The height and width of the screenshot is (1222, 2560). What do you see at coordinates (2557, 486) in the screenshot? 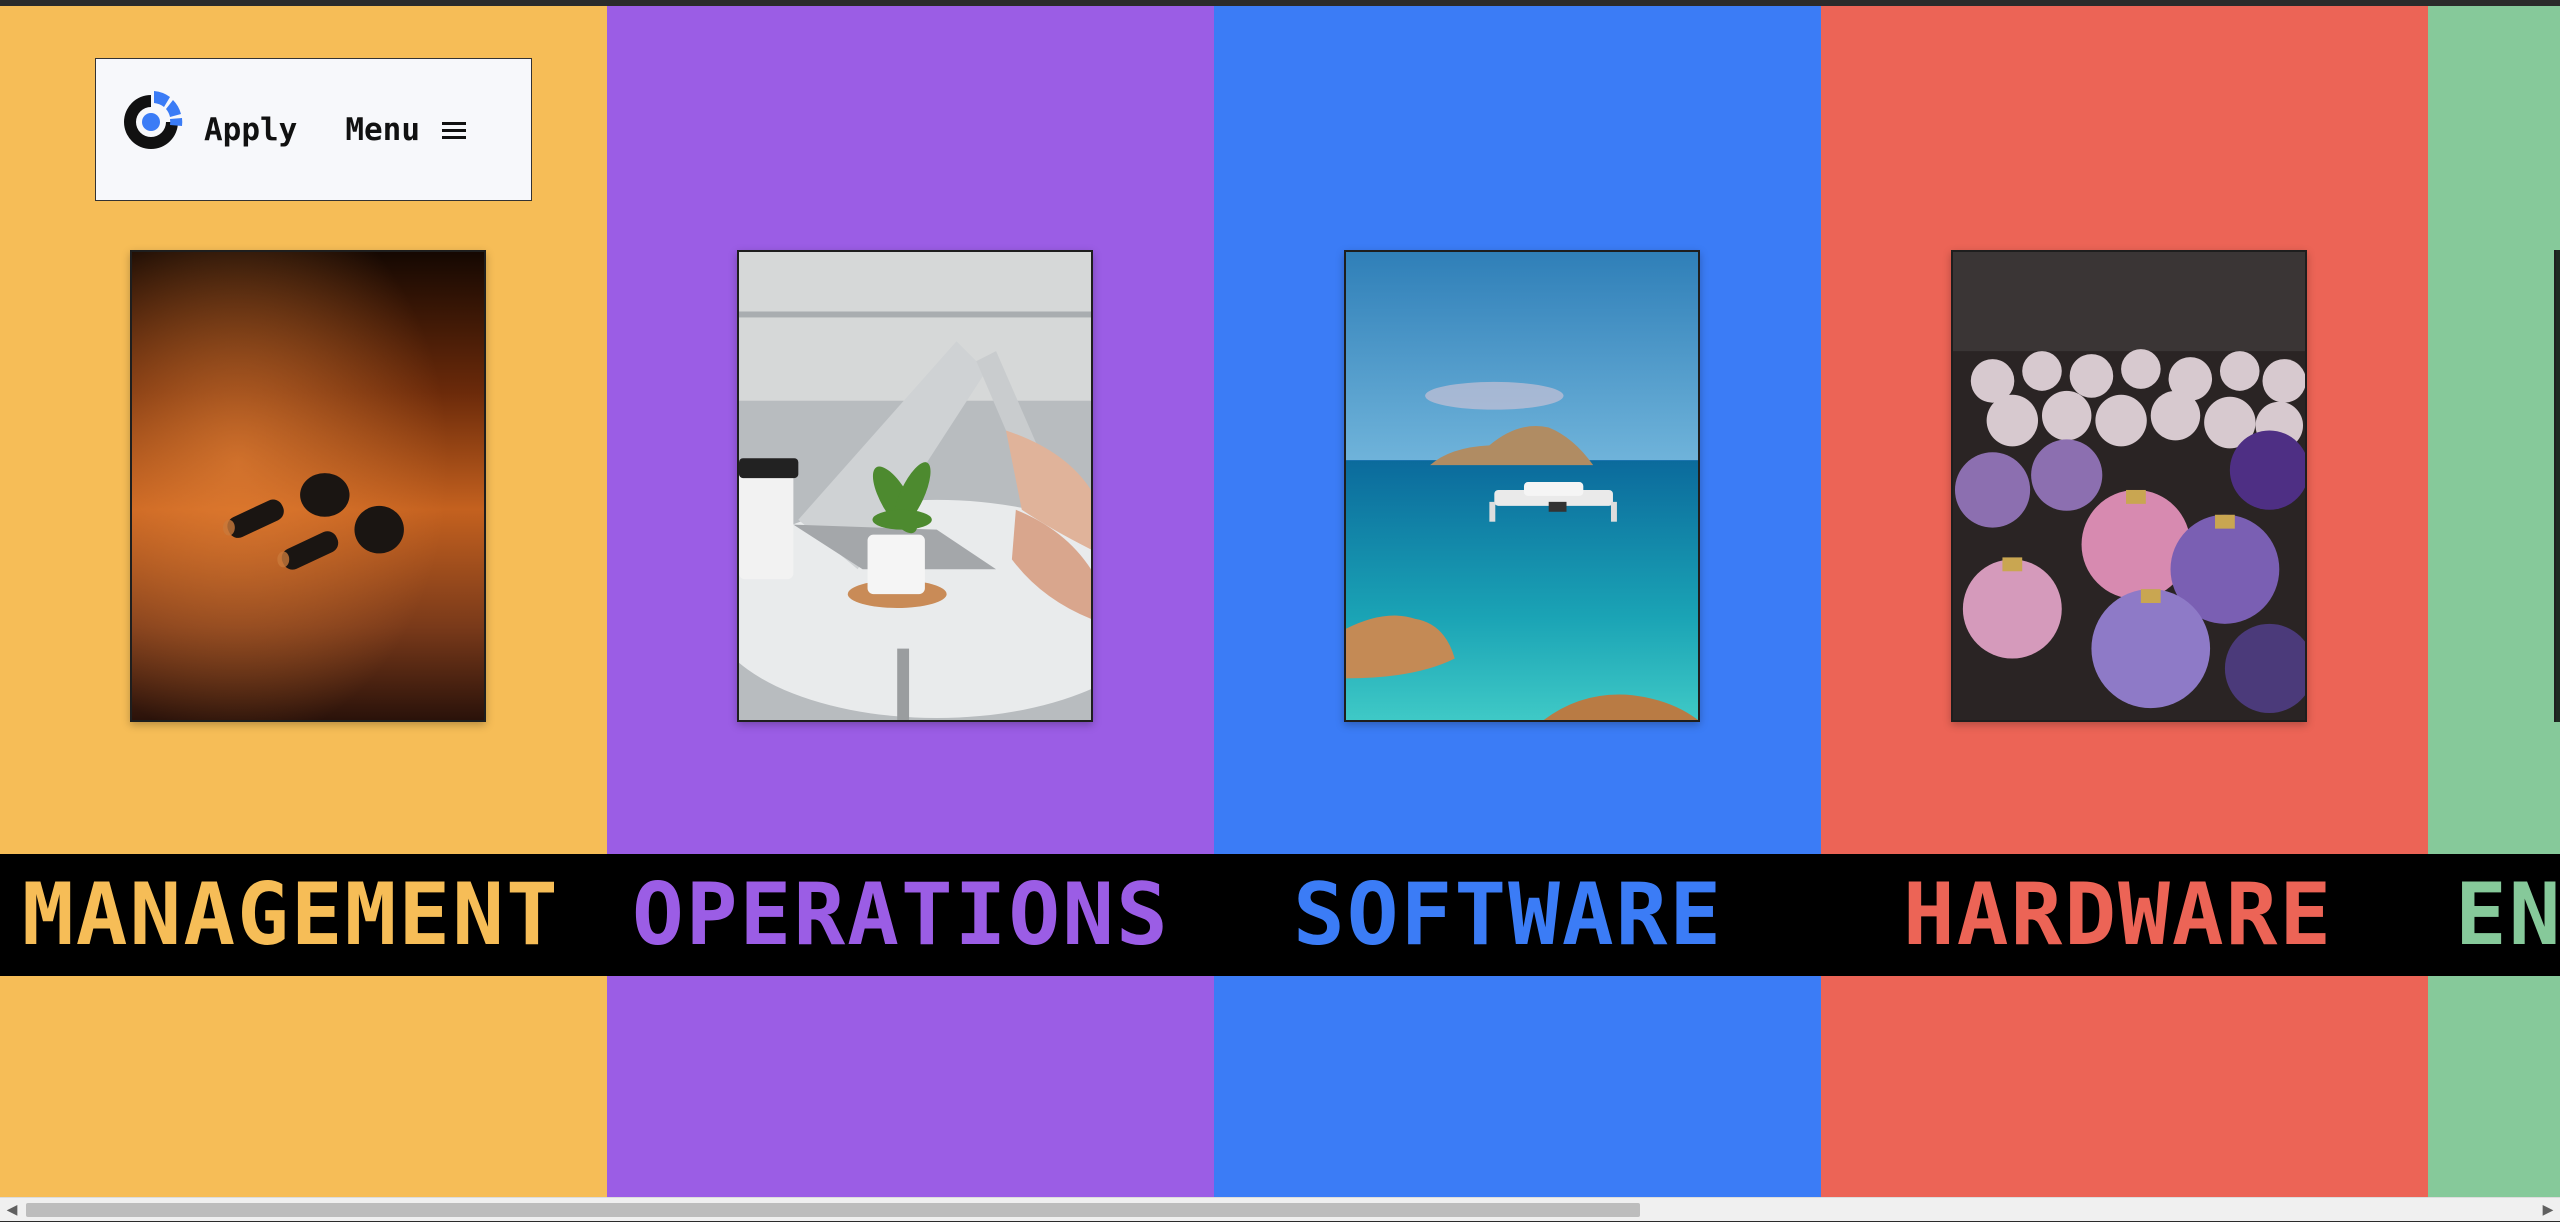
I see `photo-next-partial` at bounding box center [2557, 486].